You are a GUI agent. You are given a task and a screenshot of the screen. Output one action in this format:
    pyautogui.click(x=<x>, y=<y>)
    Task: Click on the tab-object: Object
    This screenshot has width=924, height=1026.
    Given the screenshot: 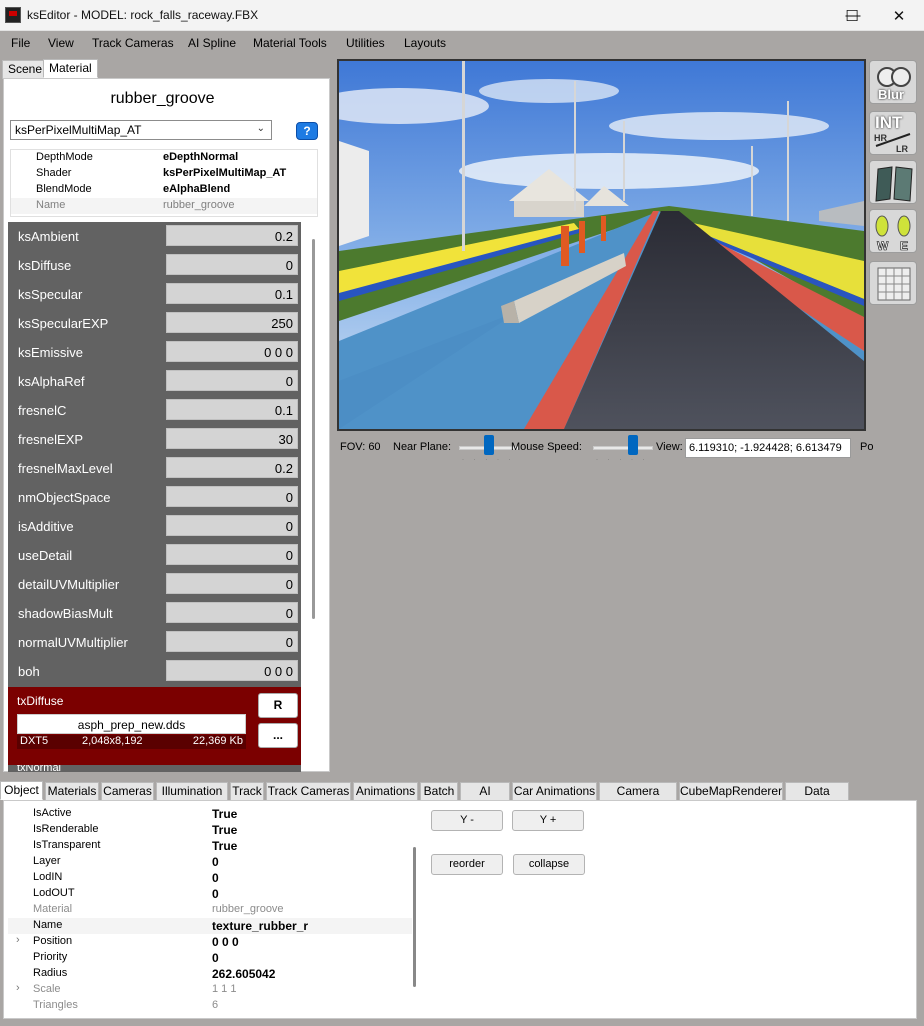 What is the action you would take?
    pyautogui.click(x=21, y=790)
    